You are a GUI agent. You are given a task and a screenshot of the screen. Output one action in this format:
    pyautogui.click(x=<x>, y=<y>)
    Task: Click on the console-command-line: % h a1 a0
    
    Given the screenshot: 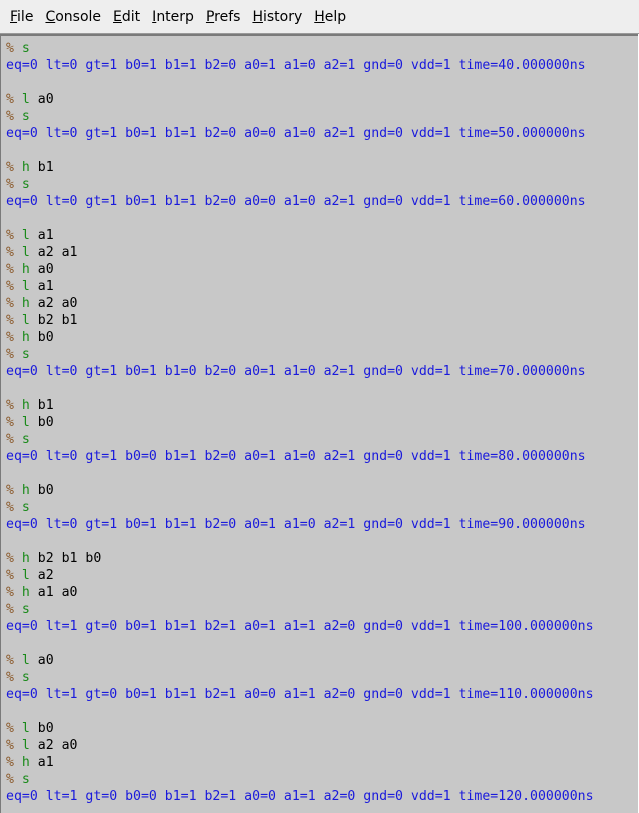 What is the action you would take?
    pyautogui.click(x=42, y=592)
    